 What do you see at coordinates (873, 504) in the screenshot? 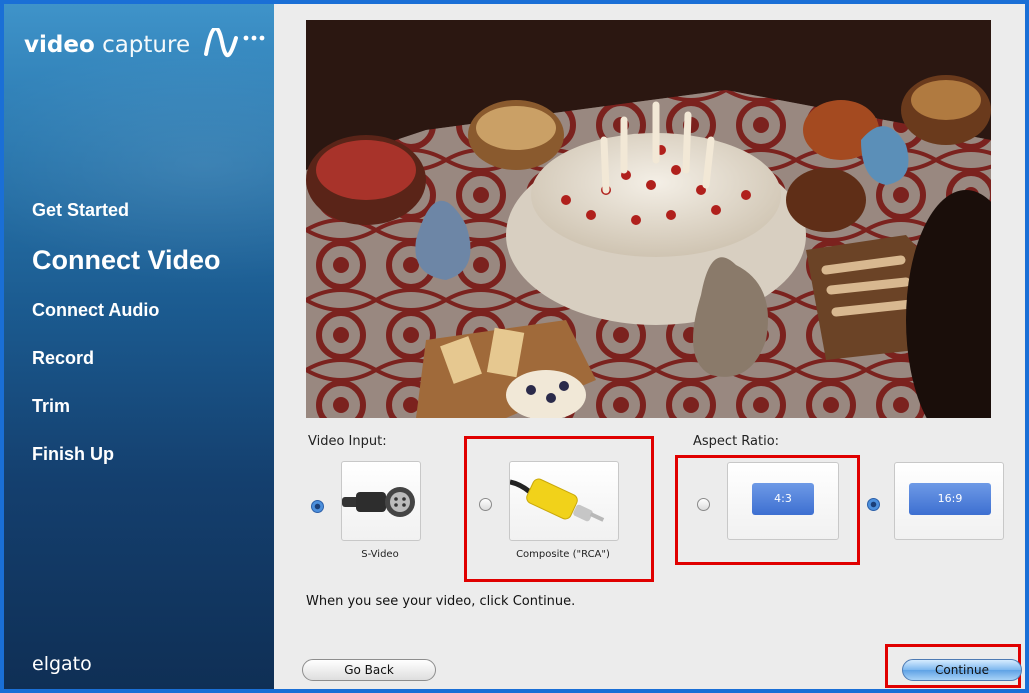
I see `ratio-16-9-radio` at bounding box center [873, 504].